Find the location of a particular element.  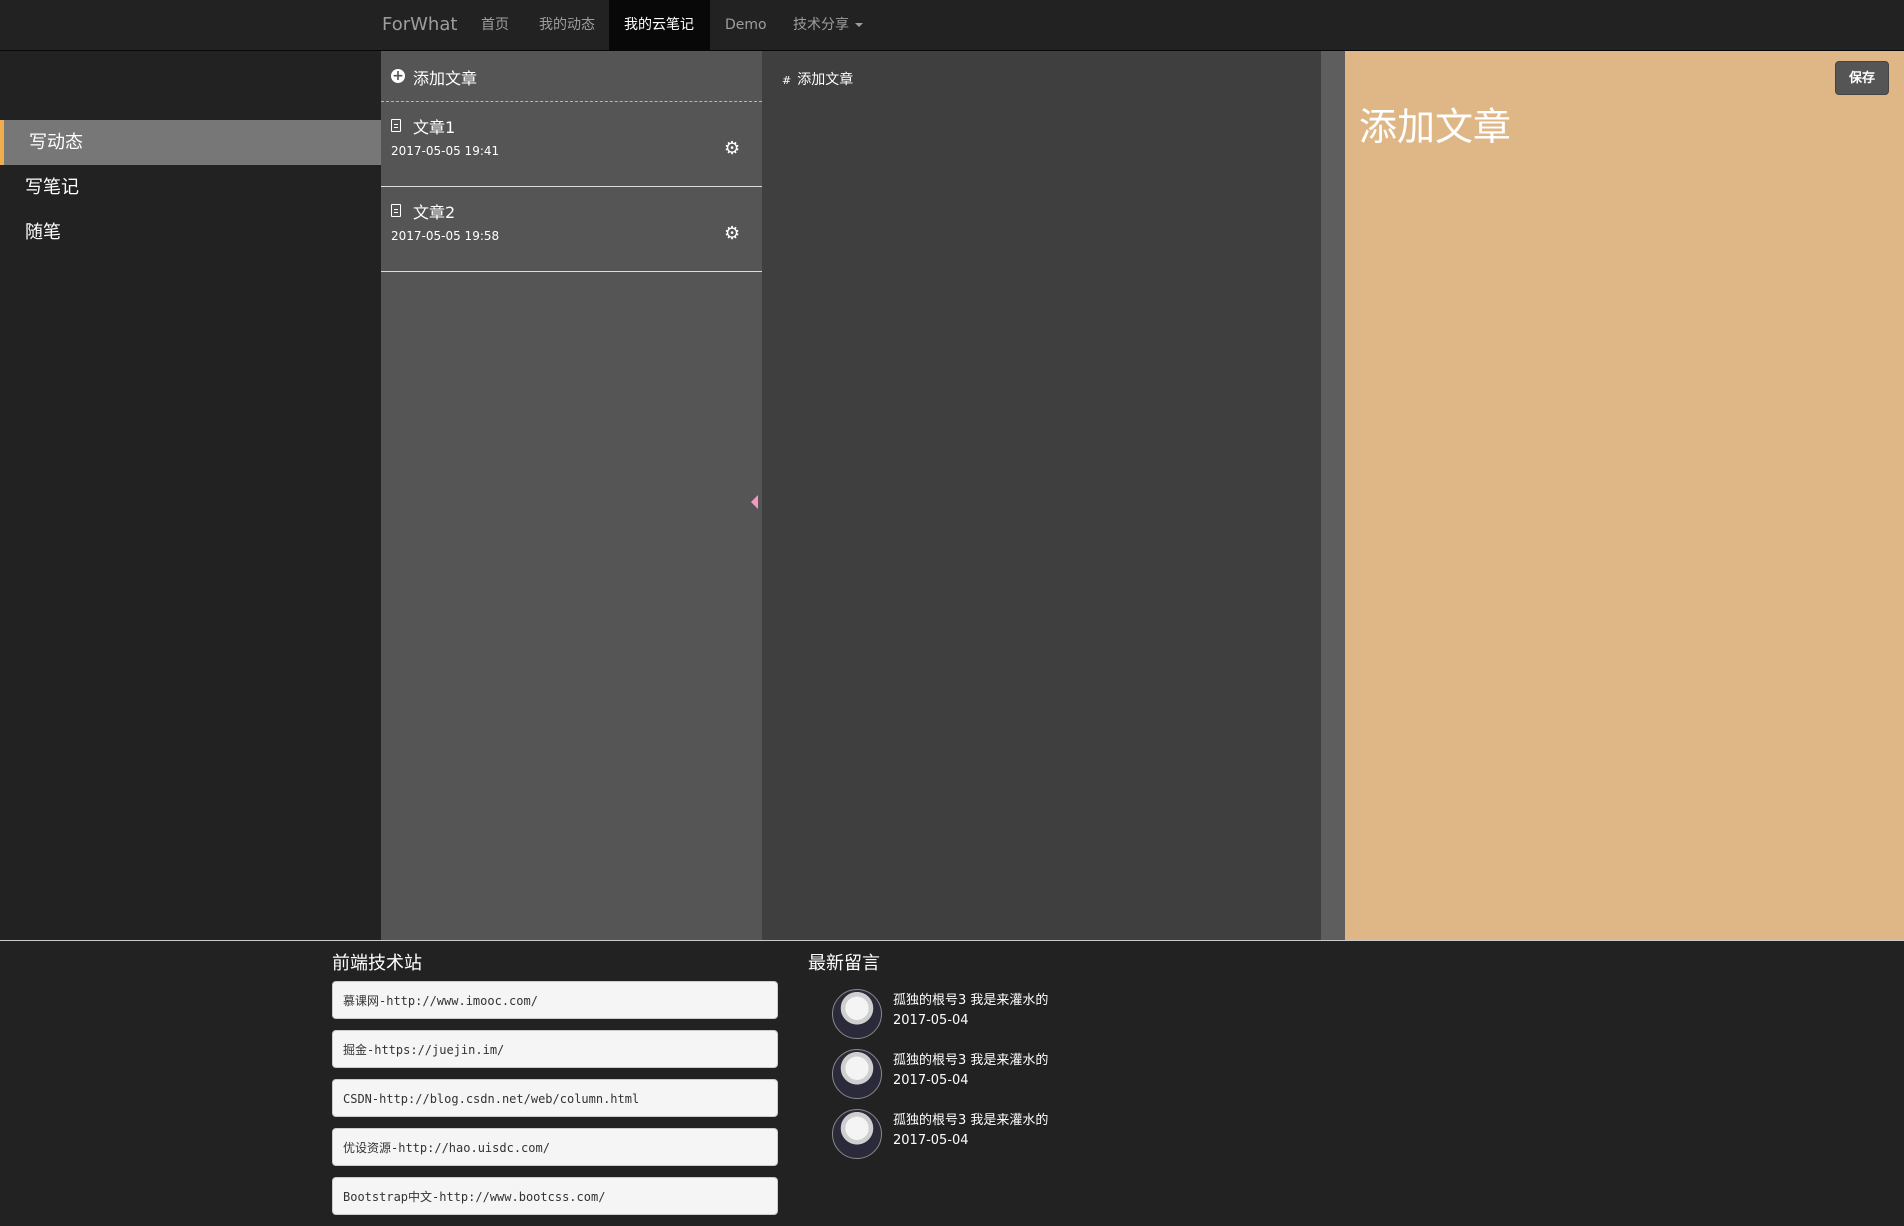

nav-my-activity: 我的动态 is located at coordinates (567, 25).